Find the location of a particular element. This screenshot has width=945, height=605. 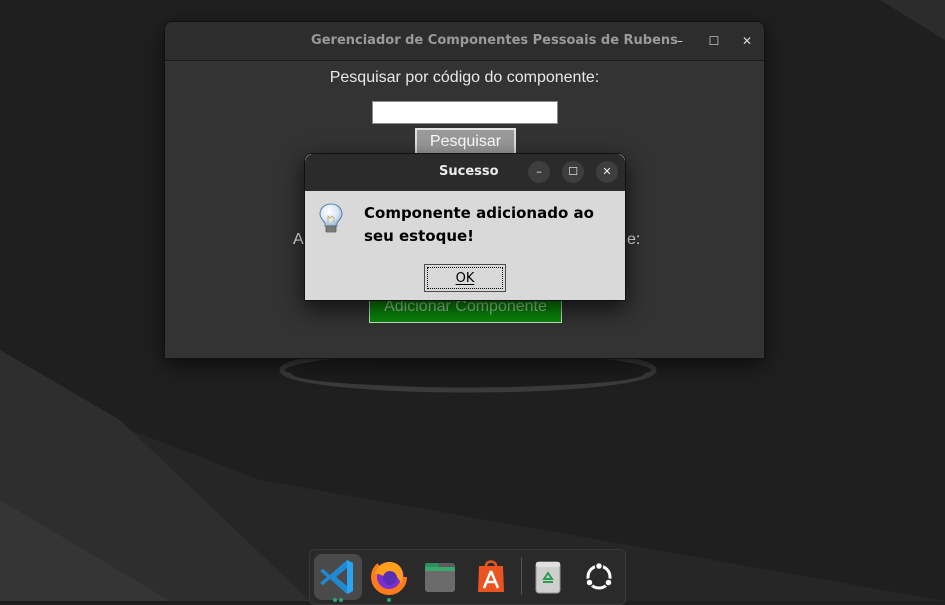

app-center-icon is located at coordinates (491, 577).